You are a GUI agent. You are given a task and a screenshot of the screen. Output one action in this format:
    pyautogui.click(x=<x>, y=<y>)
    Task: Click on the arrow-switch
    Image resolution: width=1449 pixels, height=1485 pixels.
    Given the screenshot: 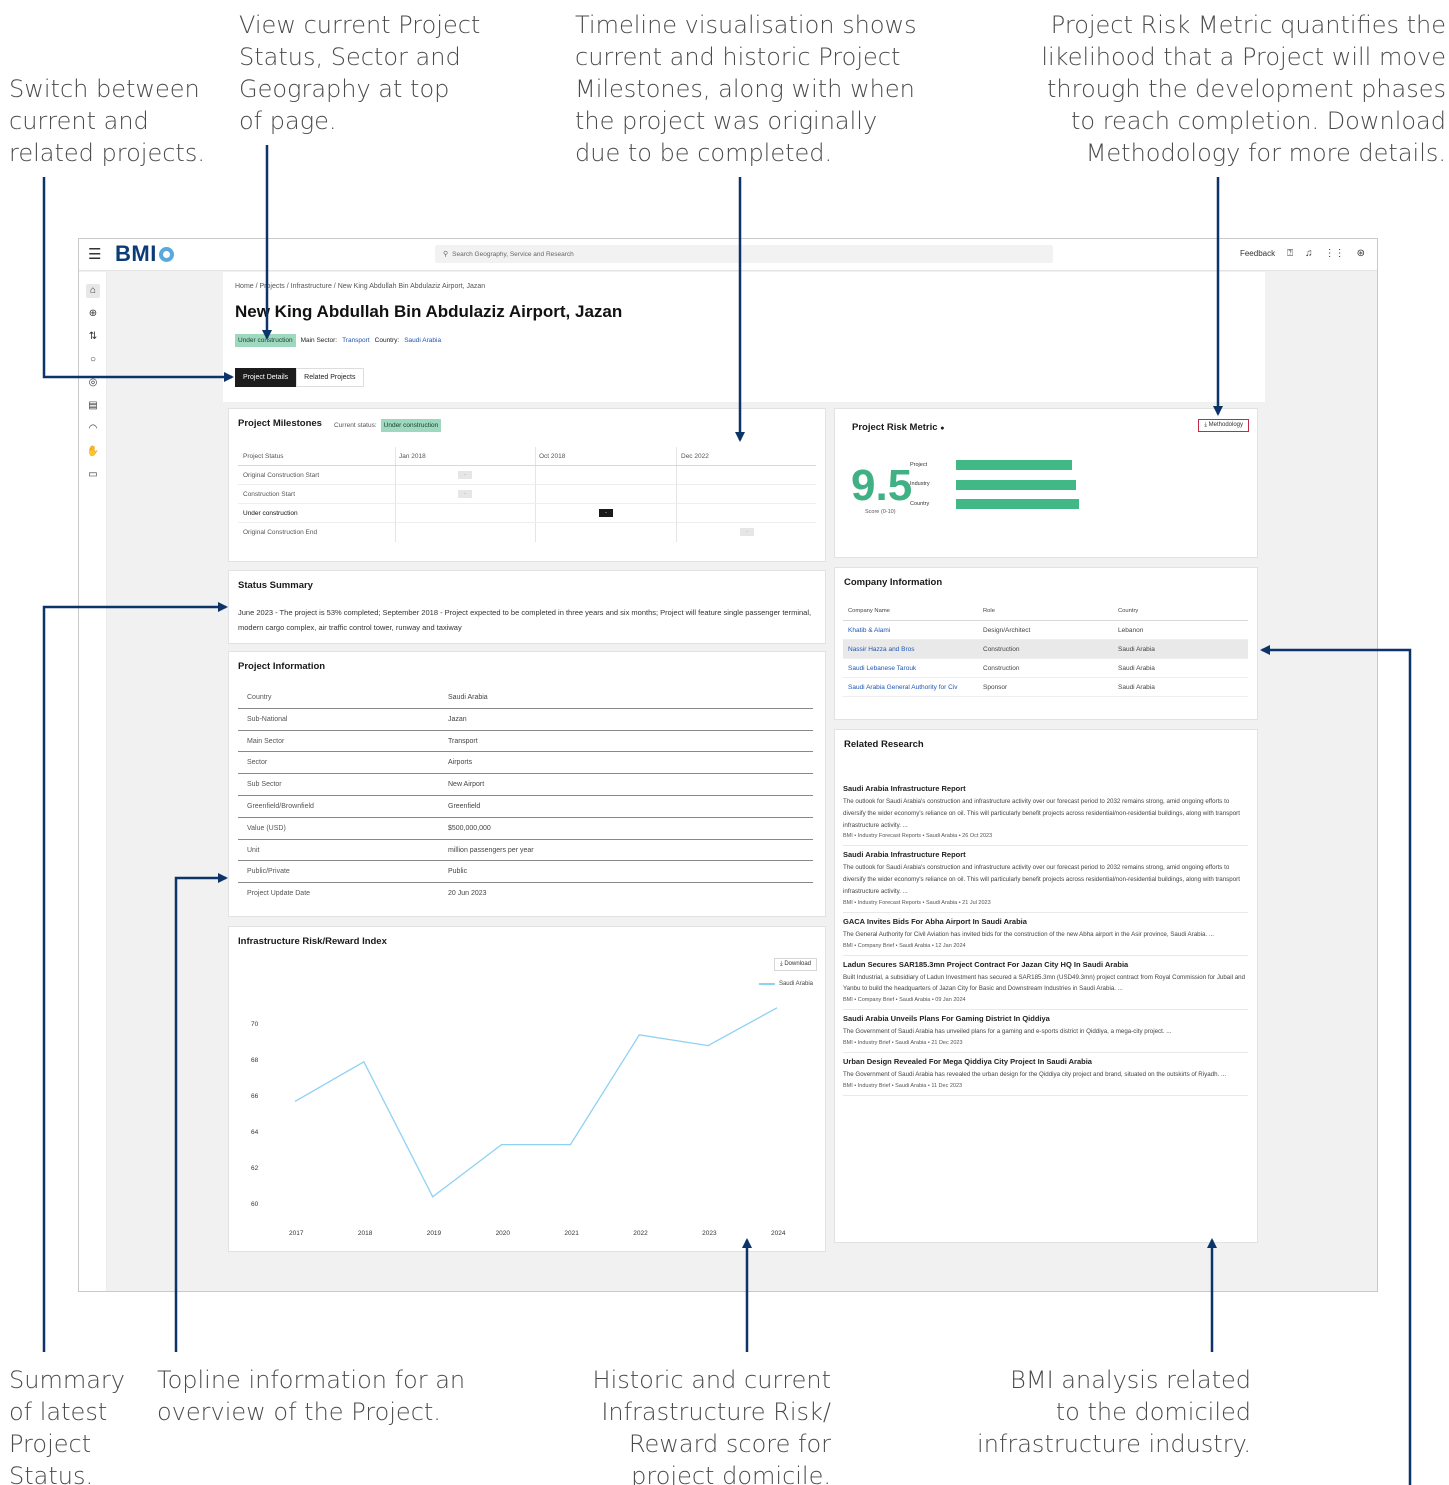 What is the action you would take?
    pyautogui.click(x=138, y=279)
    